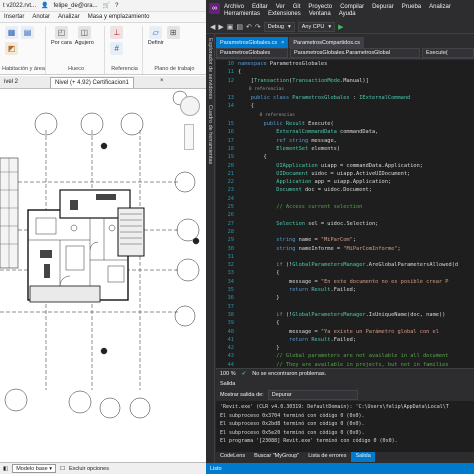  What do you see at coordinates (297, 7) in the screenshot?
I see `menu-git: Git` at bounding box center [297, 7].